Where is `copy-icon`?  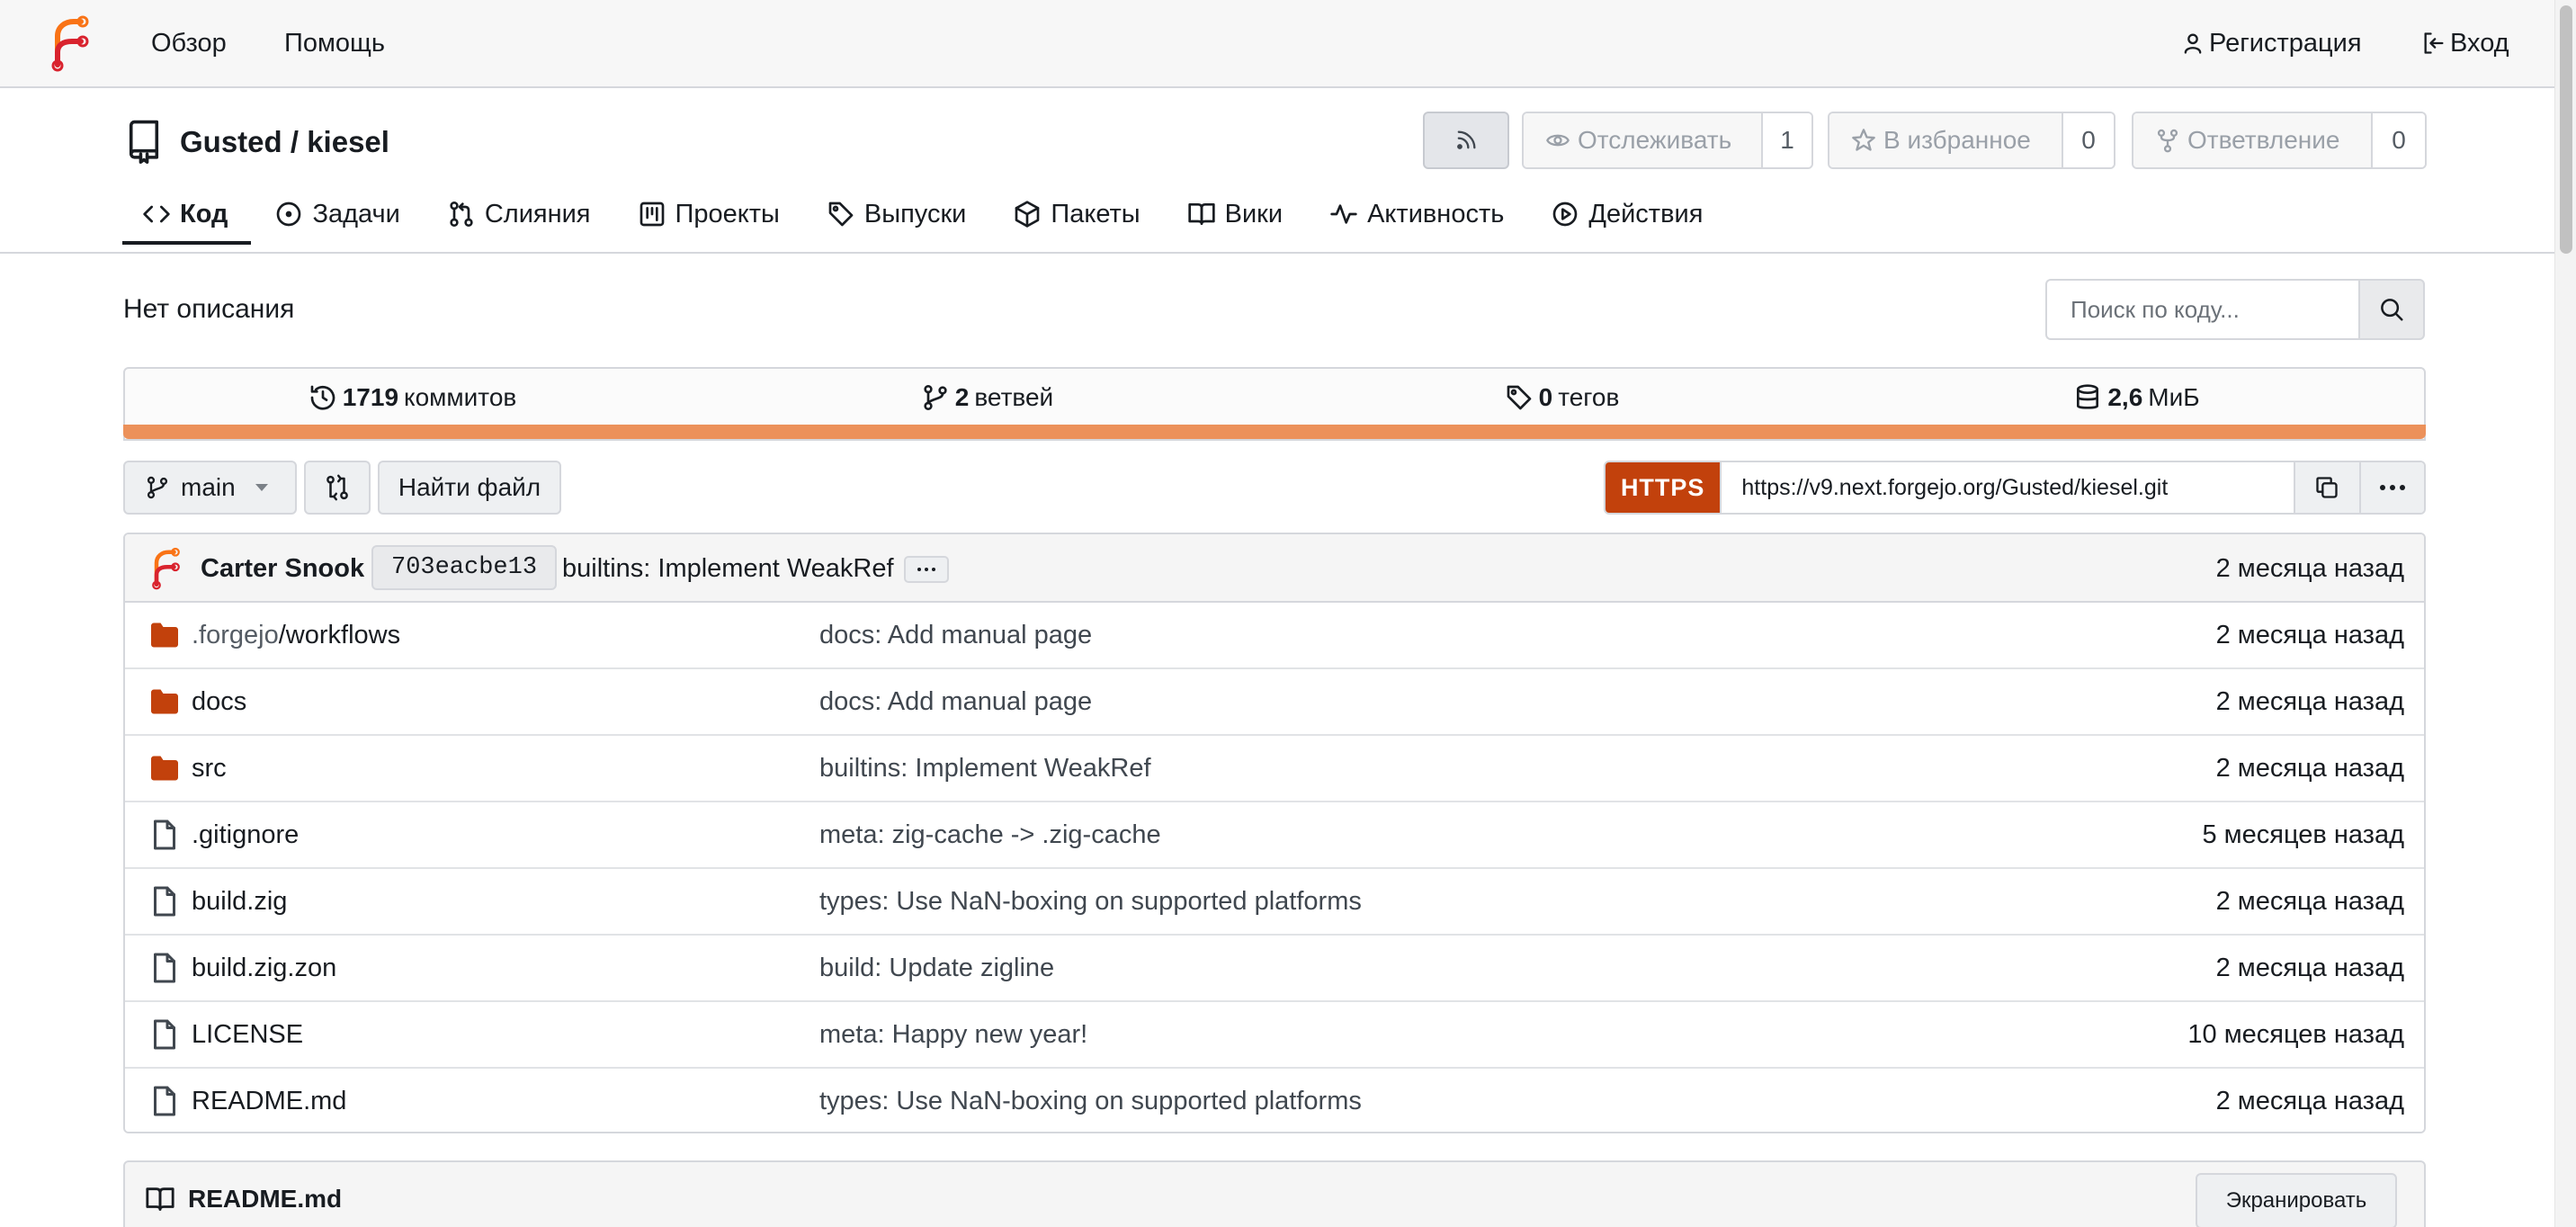 copy-icon is located at coordinates (2327, 487).